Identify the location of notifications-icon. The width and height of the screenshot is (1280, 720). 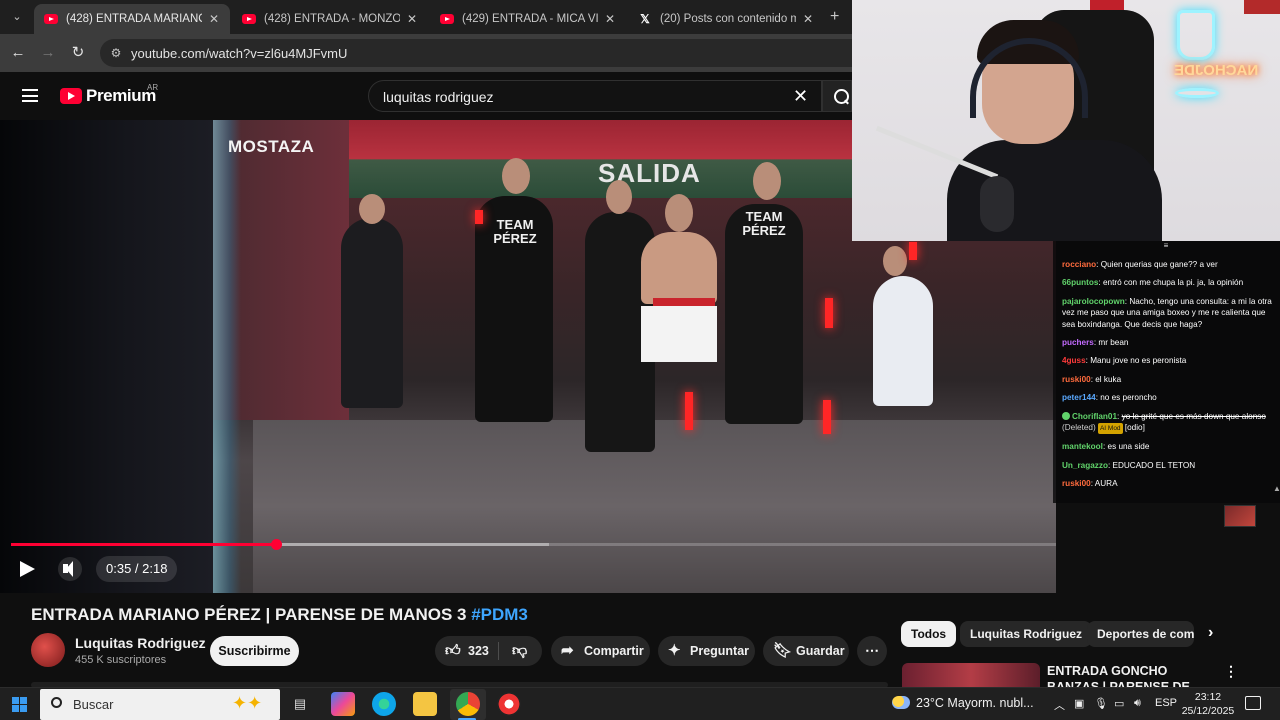
(1253, 703).